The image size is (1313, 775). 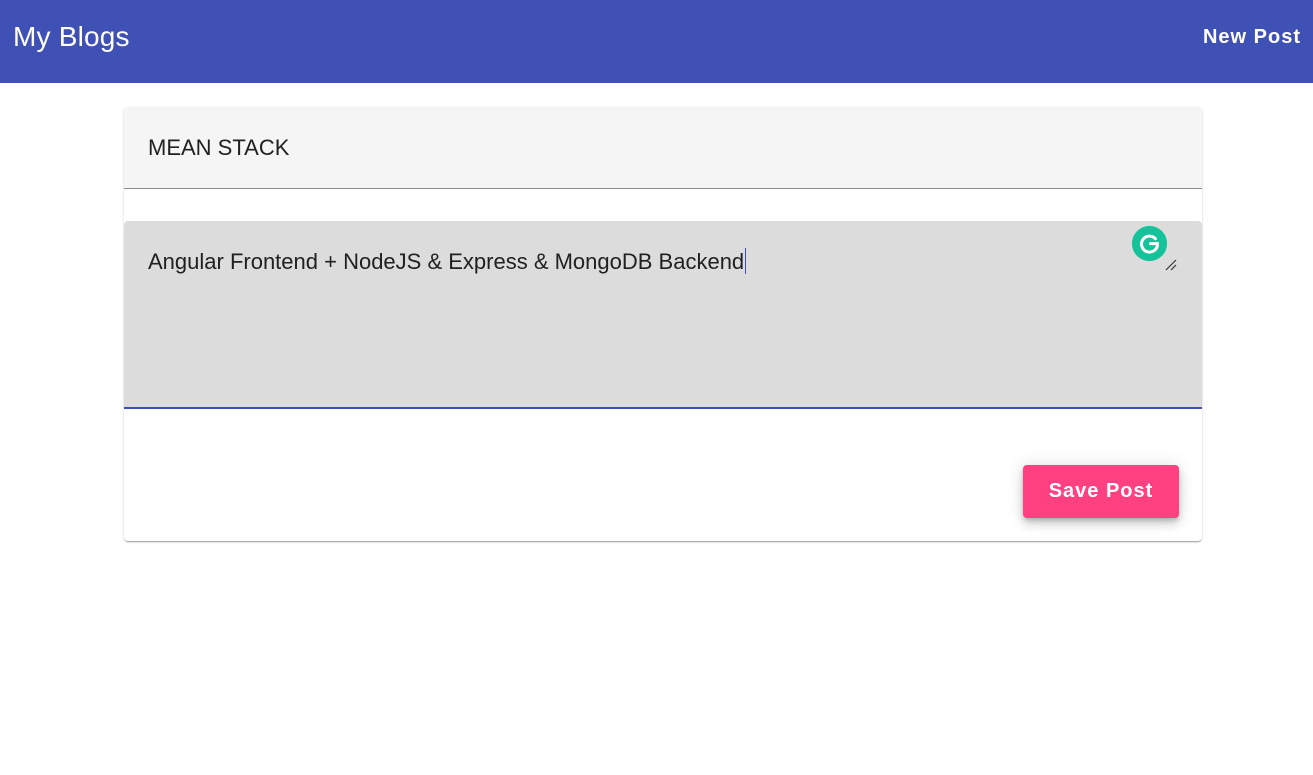 What do you see at coordinates (1101, 491) in the screenshot?
I see `save-post-button: Save Post` at bounding box center [1101, 491].